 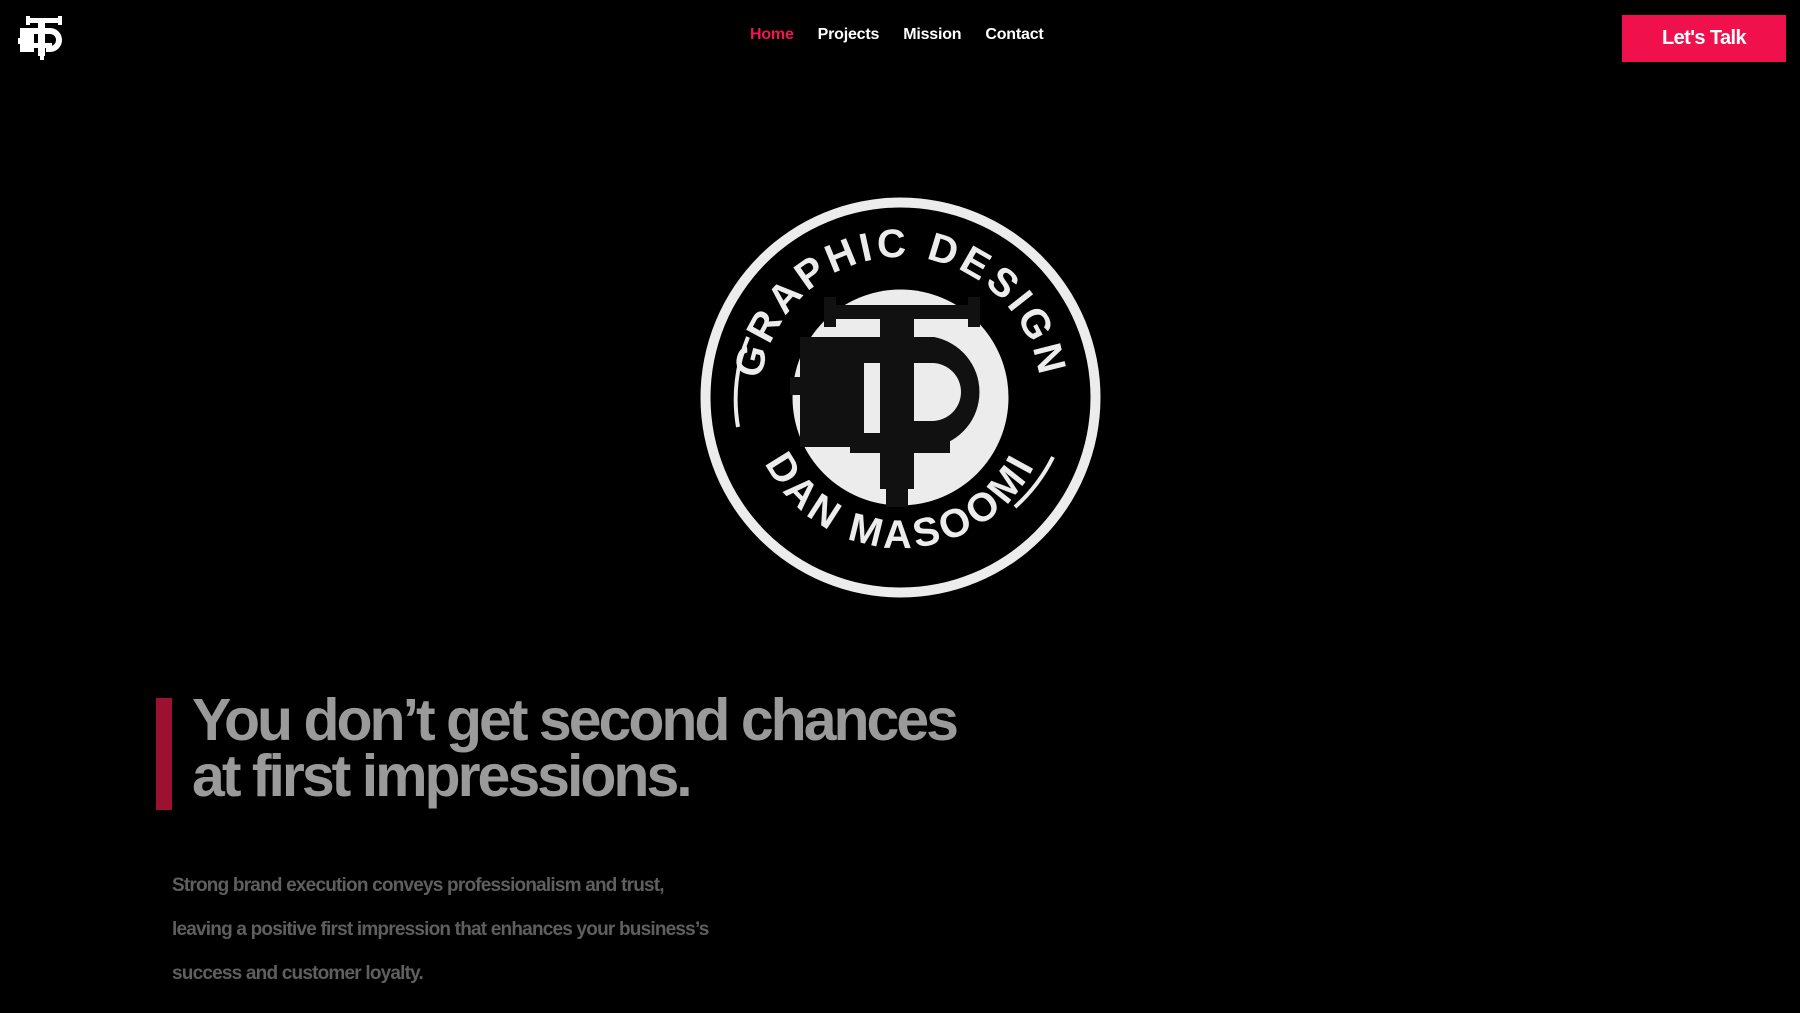 I want to click on site-header: Home Projects Mission Contact Let's Talk, so click(x=900, y=38).